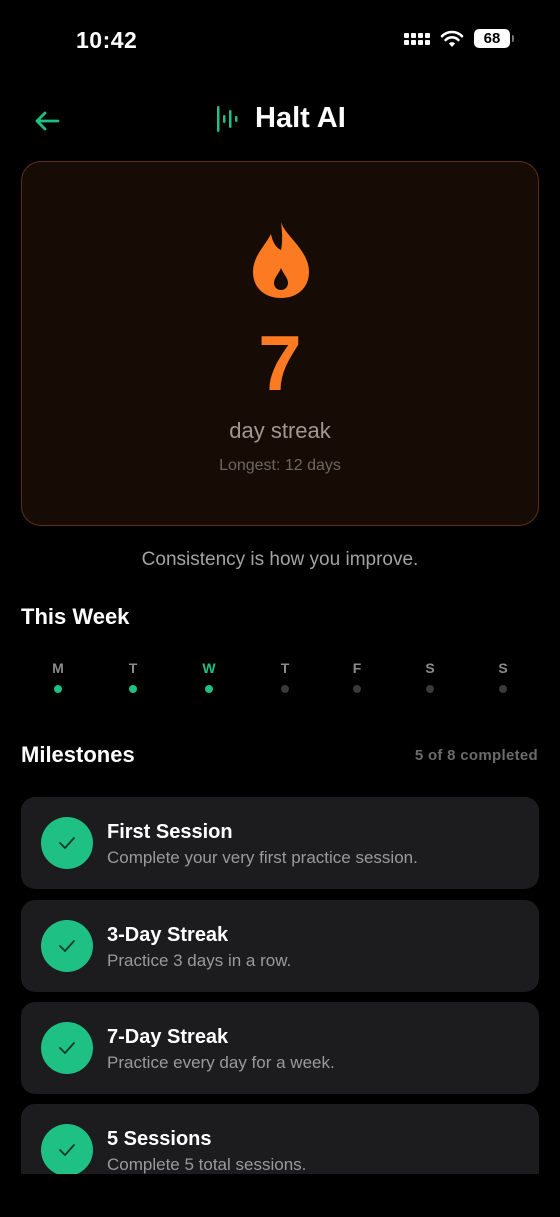 This screenshot has width=560, height=1217. I want to click on milestone-title: 3-Day Streak, so click(168, 935).